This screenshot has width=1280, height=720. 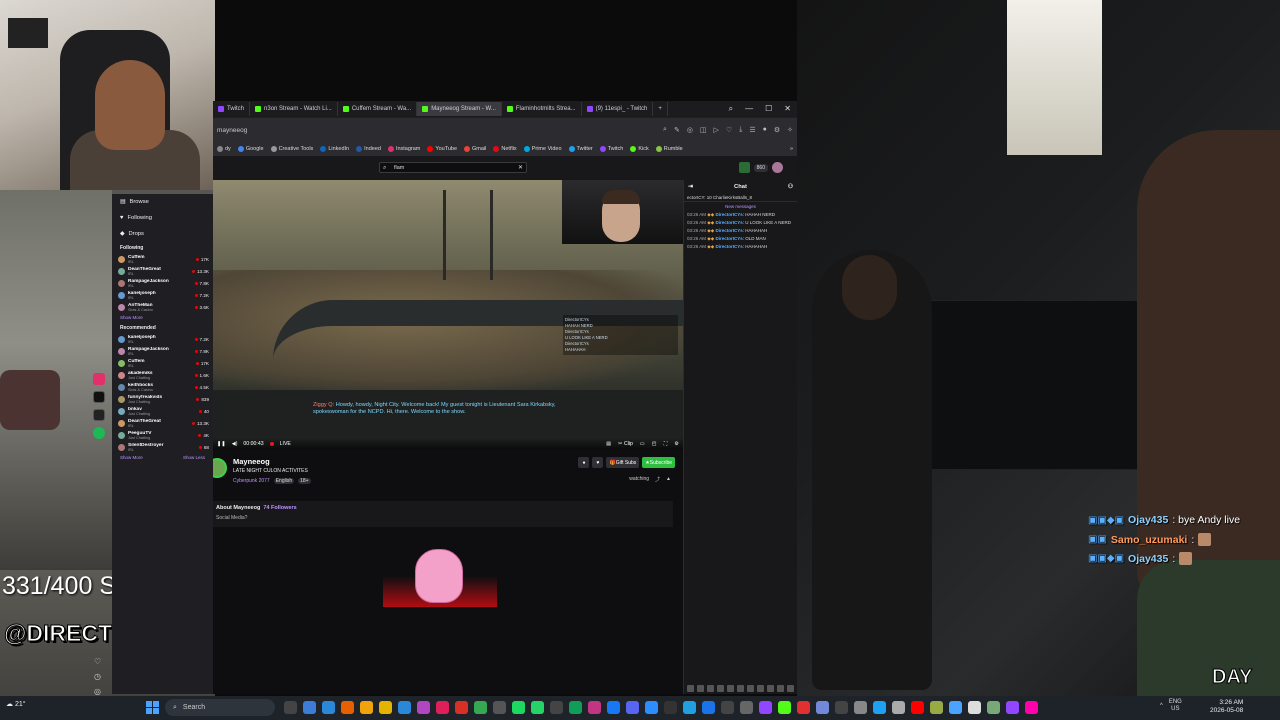 What do you see at coordinates (690, 187) in the screenshot?
I see `collapse-chat-icon: ⇥` at bounding box center [690, 187].